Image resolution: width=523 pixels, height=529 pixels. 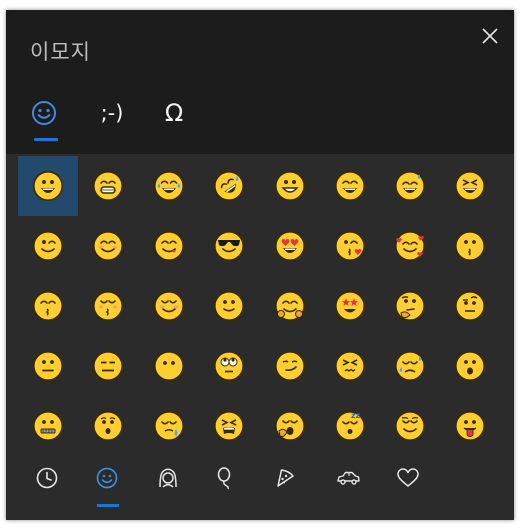 I want to click on emoji-hushed, so click(x=108, y=426).